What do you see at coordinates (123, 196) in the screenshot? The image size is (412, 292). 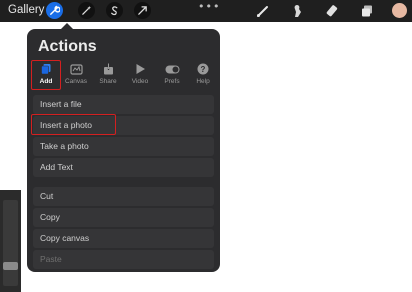 I see `cut-item: Cut` at bounding box center [123, 196].